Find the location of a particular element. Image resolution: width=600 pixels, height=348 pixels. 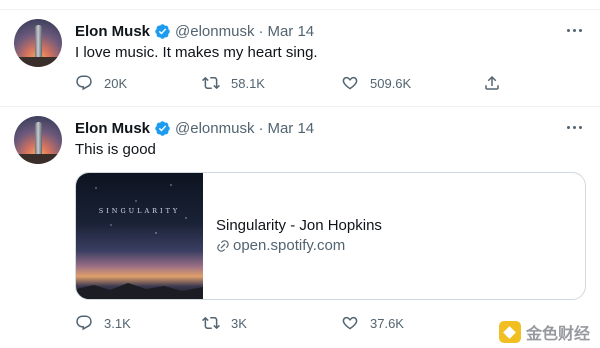

share-icon is located at coordinates (492, 82).